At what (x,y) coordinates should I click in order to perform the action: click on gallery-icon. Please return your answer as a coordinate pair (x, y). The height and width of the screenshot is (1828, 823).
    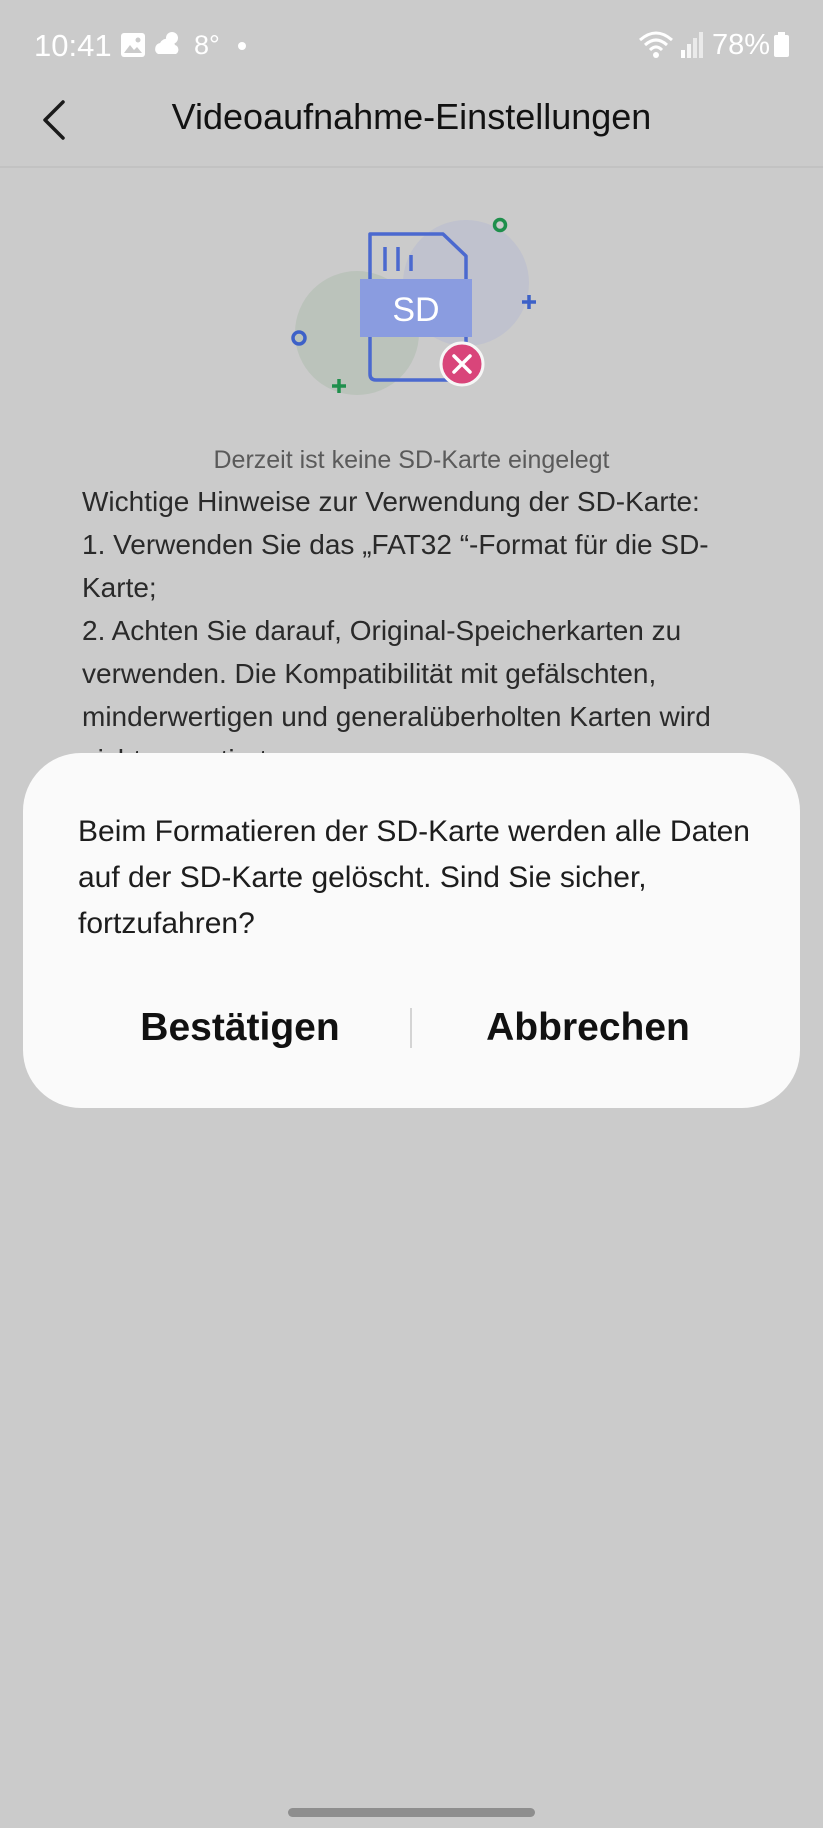
    Looking at the image, I should click on (133, 45).